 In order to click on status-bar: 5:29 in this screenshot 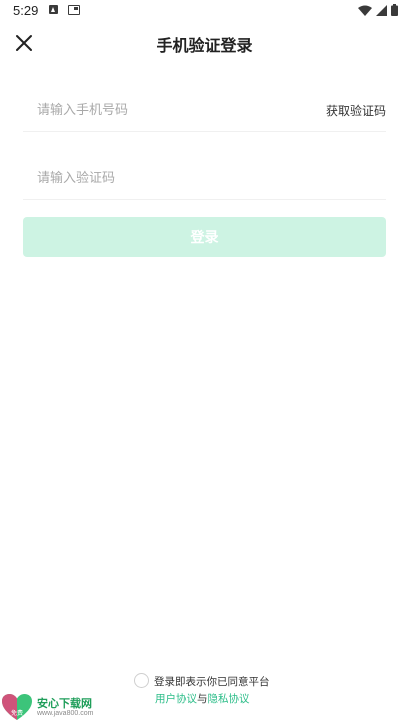, I will do `click(204, 12)`.